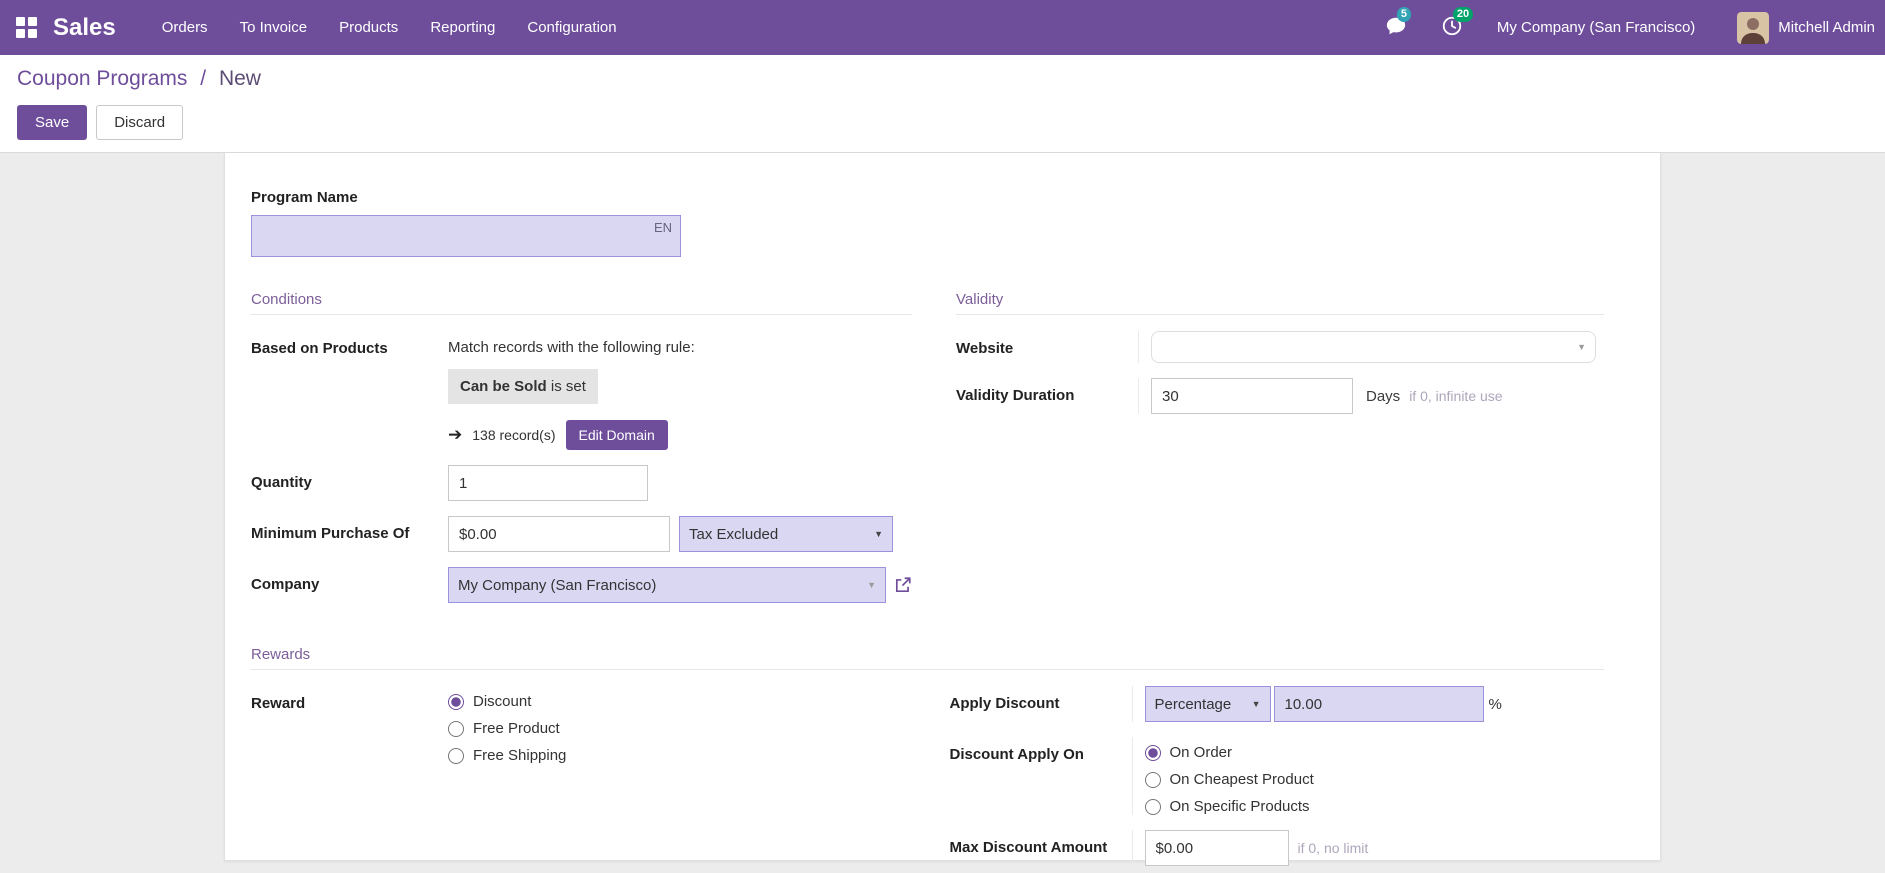 The height and width of the screenshot is (873, 1885). Describe the element at coordinates (1398, 23) in the screenshot. I see `messages-button: 5` at that location.